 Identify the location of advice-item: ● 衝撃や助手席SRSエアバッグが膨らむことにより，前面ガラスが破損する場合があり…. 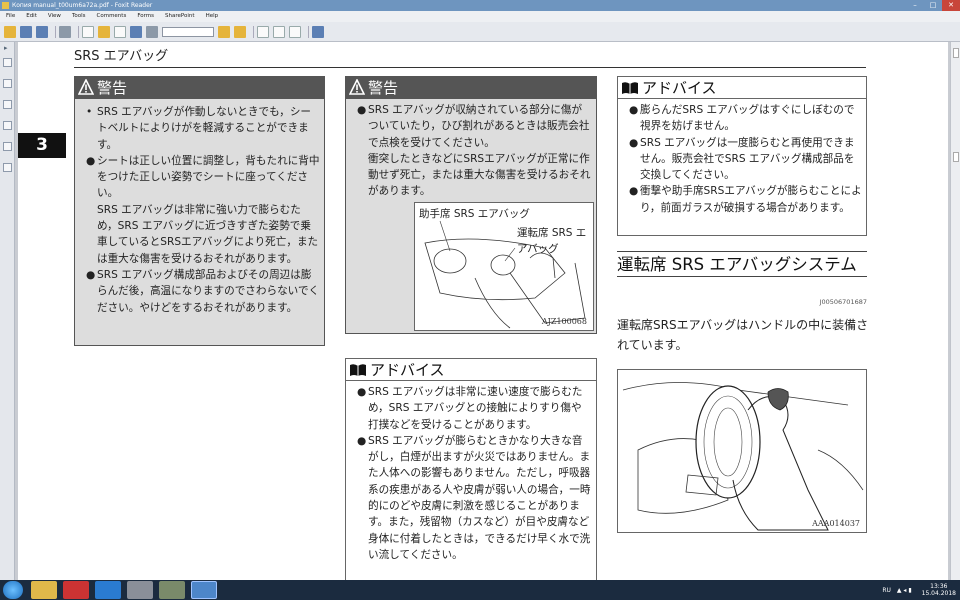
(745, 199).